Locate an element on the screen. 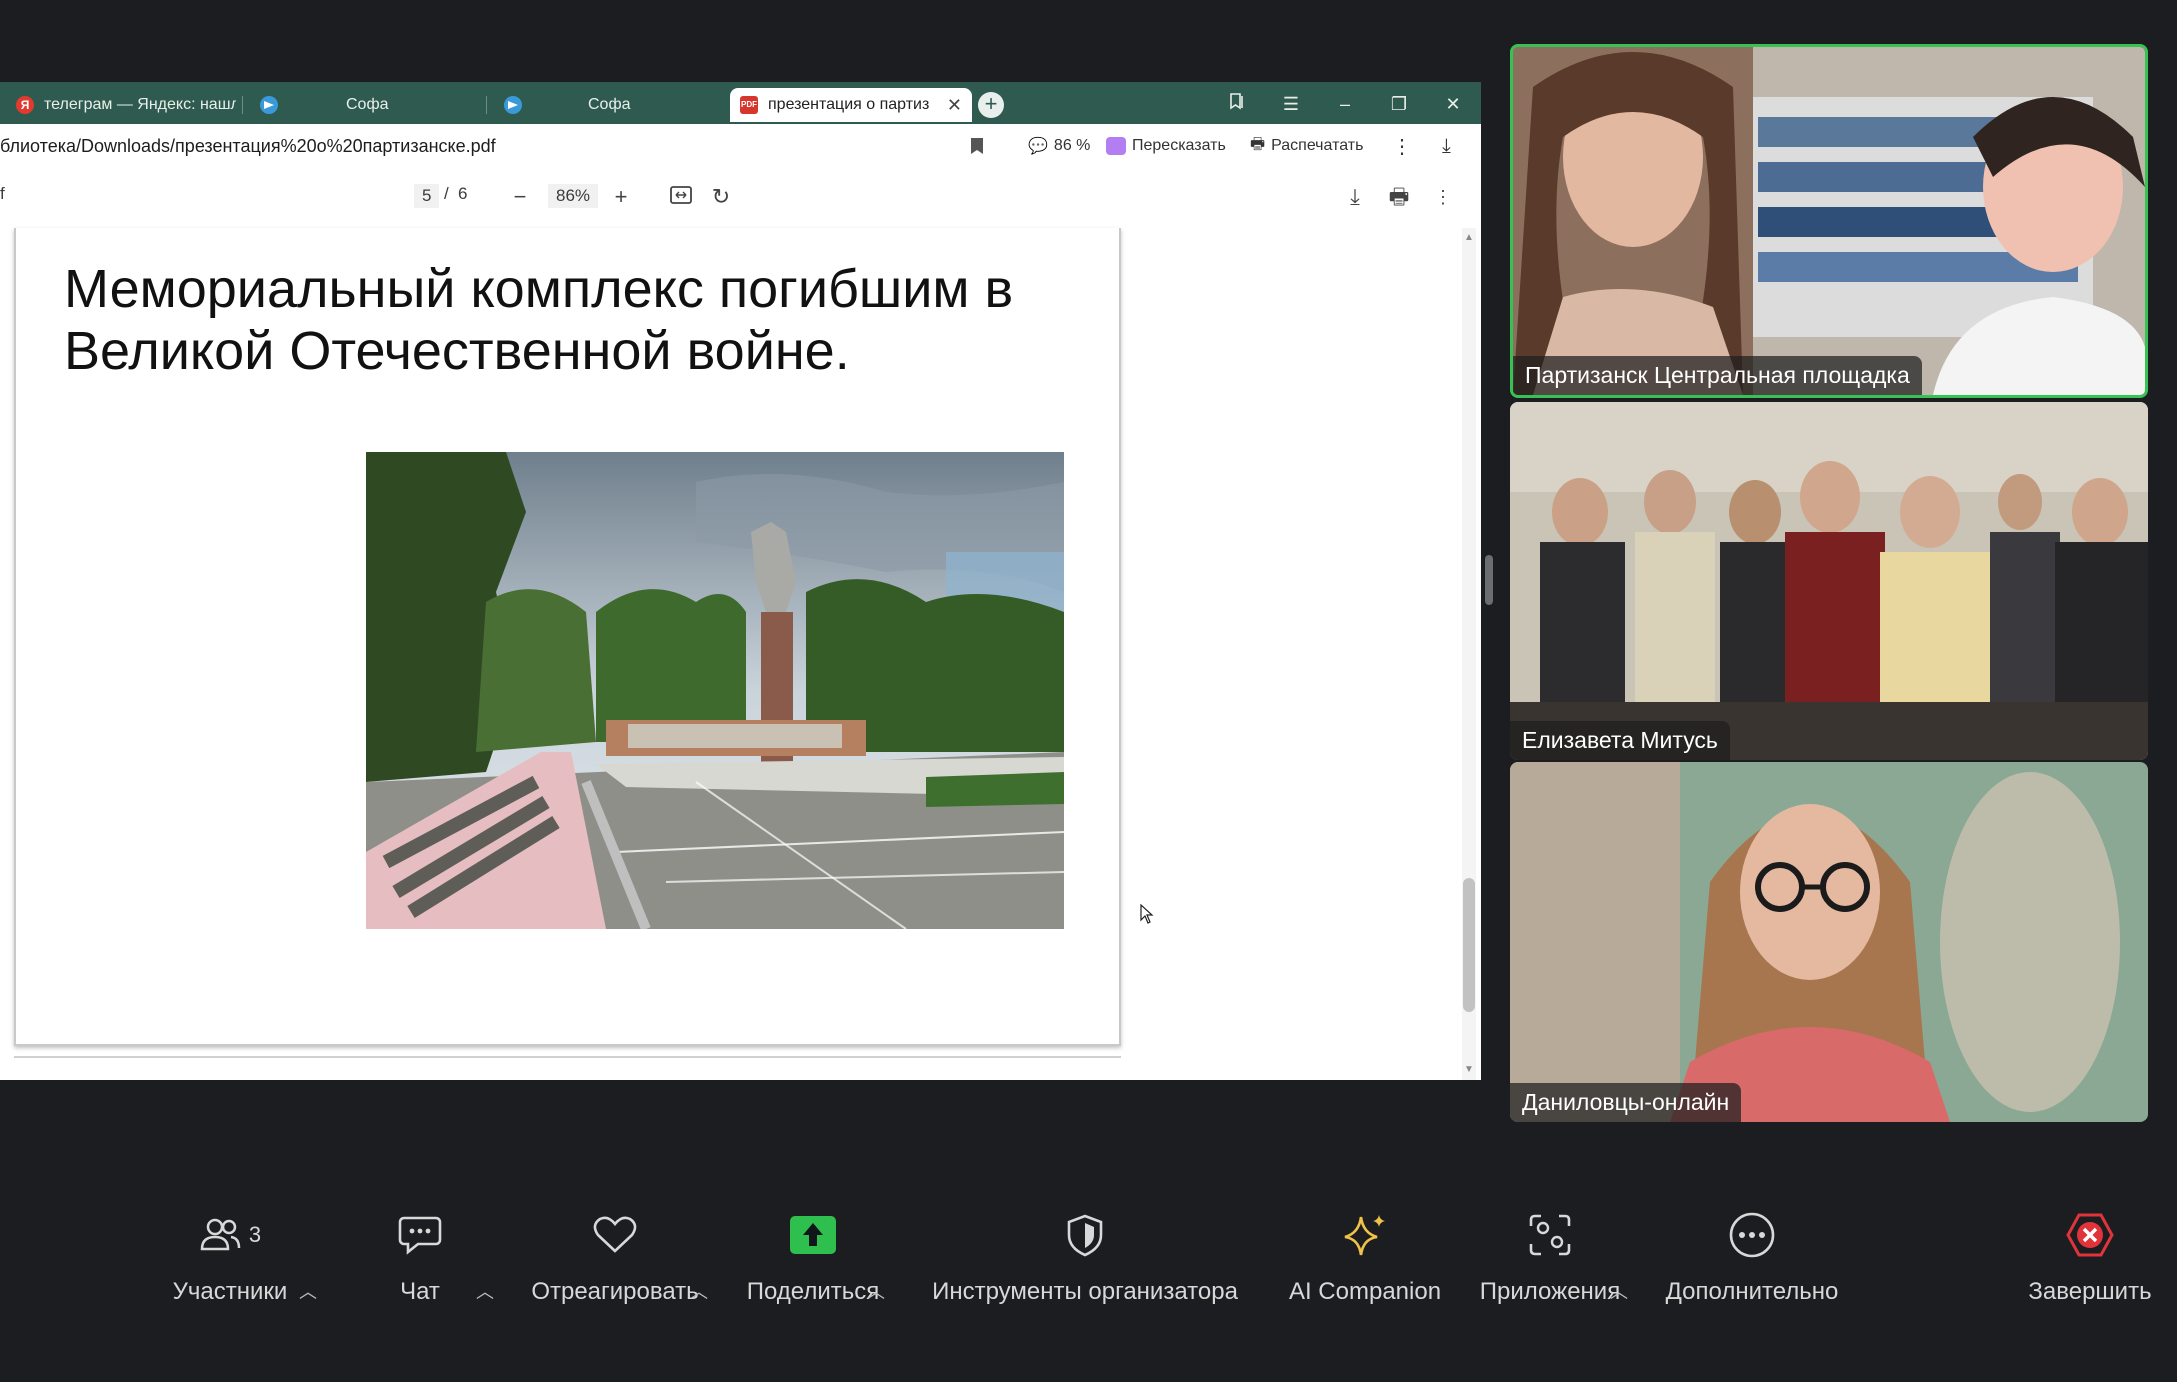  apps-icon is located at coordinates (1550, 1235).